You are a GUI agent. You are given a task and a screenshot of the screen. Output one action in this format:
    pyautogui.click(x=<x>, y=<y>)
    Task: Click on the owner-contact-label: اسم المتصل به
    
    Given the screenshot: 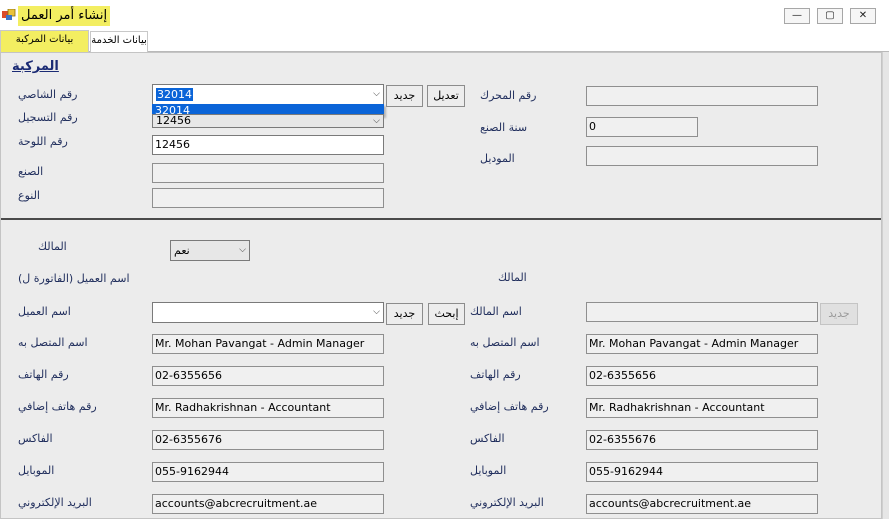 What is the action you would take?
    pyautogui.click(x=505, y=342)
    